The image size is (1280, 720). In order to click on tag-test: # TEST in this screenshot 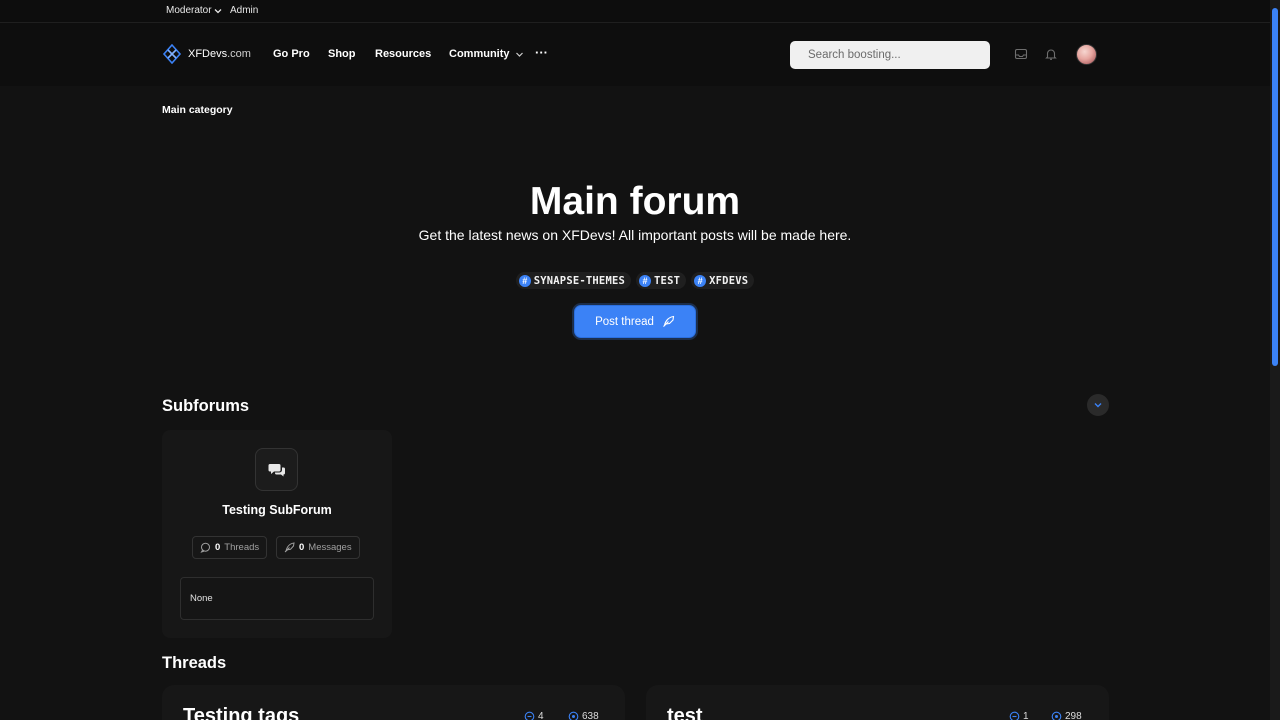, I will do `click(661, 280)`.